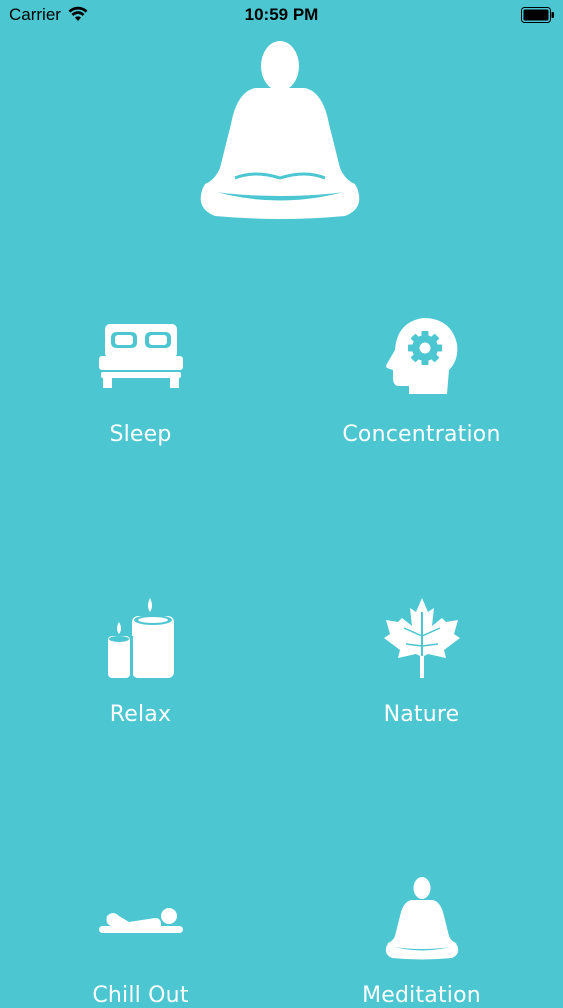  What do you see at coordinates (140, 934) in the screenshot?
I see `category-chill-out: Chill Out` at bounding box center [140, 934].